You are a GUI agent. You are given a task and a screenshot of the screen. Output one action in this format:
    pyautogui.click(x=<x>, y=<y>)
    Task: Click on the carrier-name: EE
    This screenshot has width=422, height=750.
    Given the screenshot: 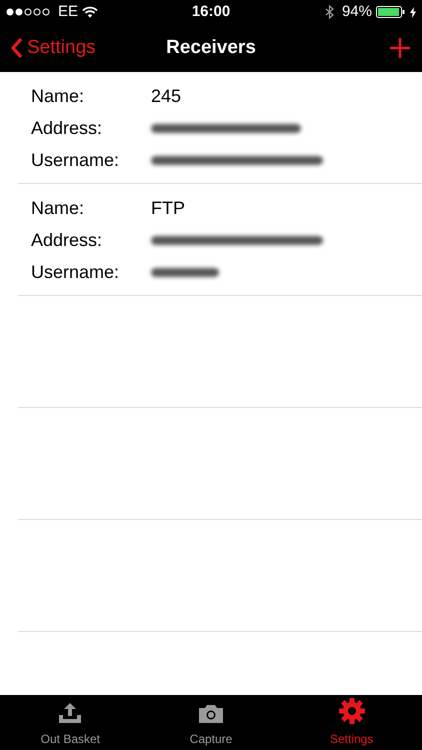 What is the action you would take?
    pyautogui.click(x=68, y=12)
    